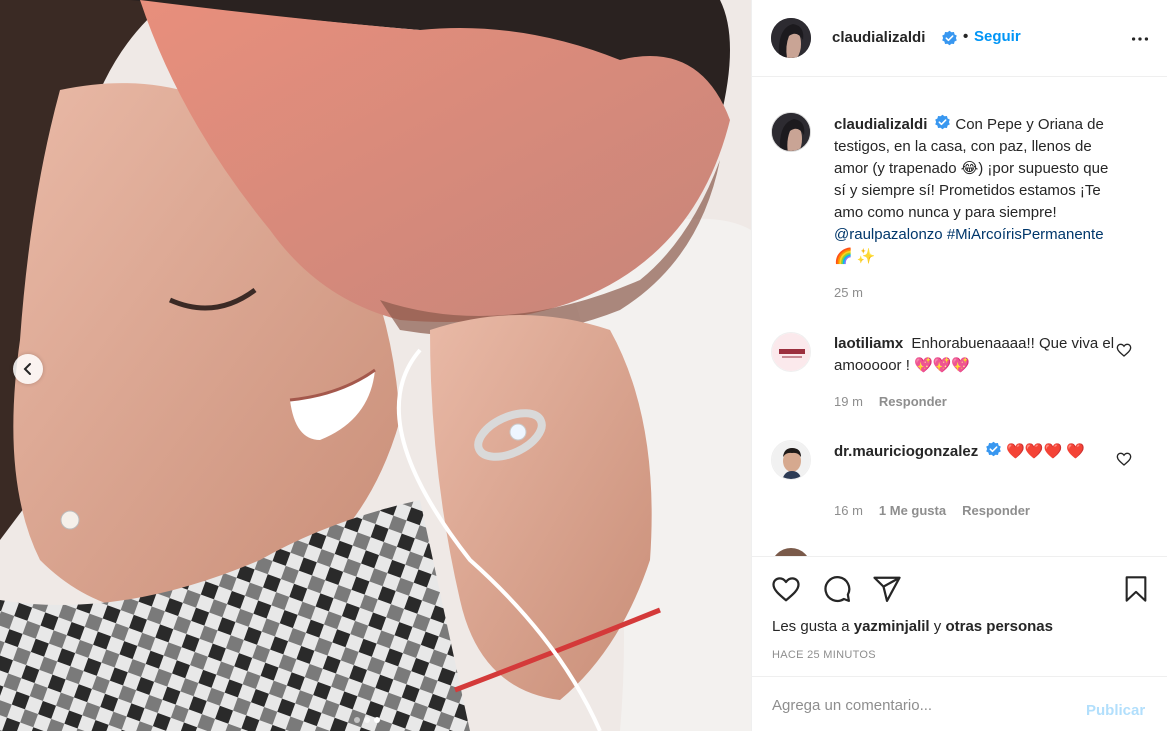 The width and height of the screenshot is (1167, 731). I want to click on like-heart-icon, so click(786, 589).